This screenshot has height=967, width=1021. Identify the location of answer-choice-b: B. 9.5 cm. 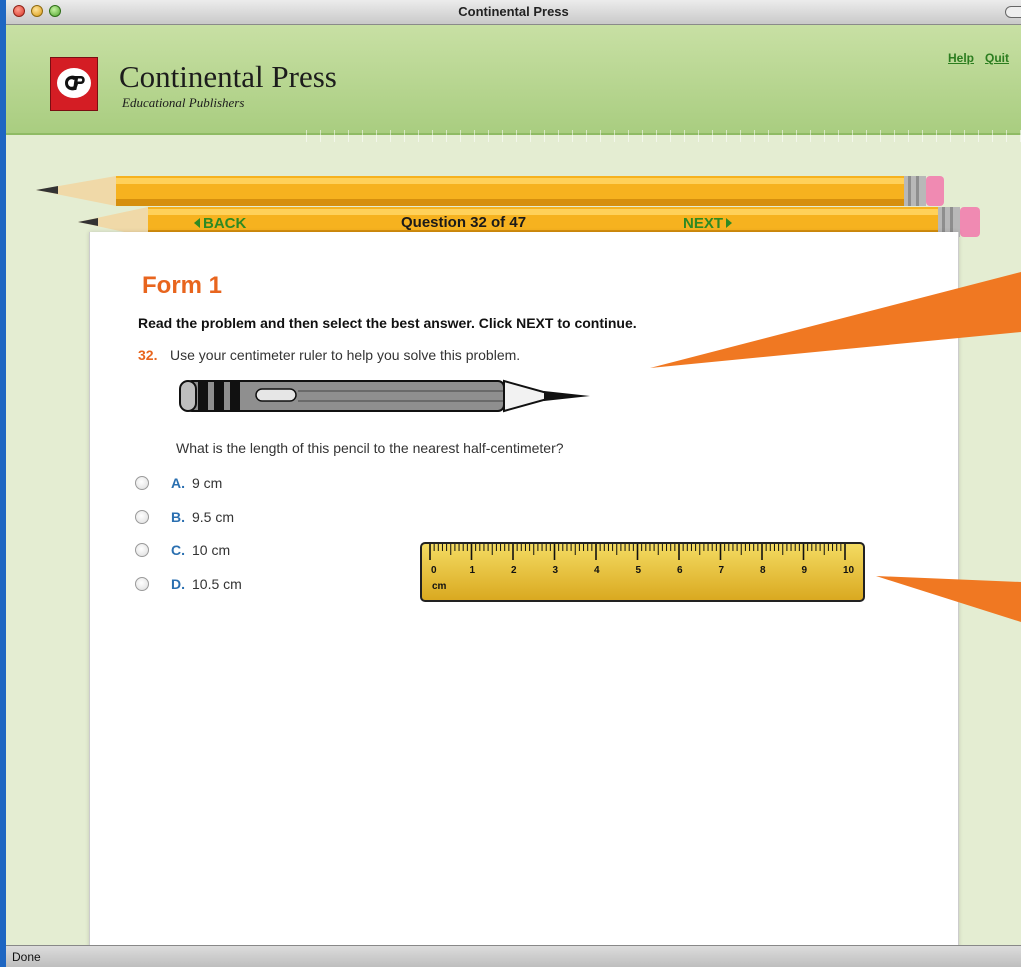
(235, 518).